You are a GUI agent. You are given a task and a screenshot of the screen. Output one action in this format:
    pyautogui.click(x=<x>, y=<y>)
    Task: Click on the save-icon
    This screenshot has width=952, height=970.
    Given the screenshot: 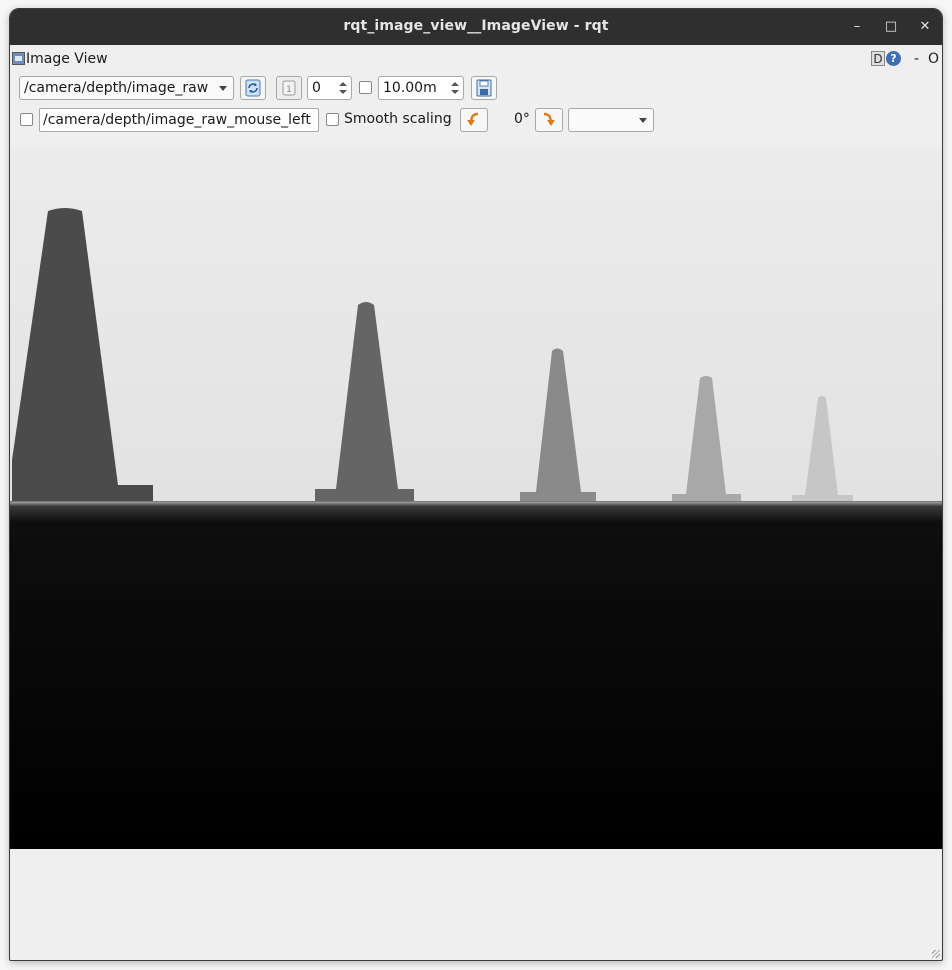 What is the action you would take?
    pyautogui.click(x=484, y=88)
    